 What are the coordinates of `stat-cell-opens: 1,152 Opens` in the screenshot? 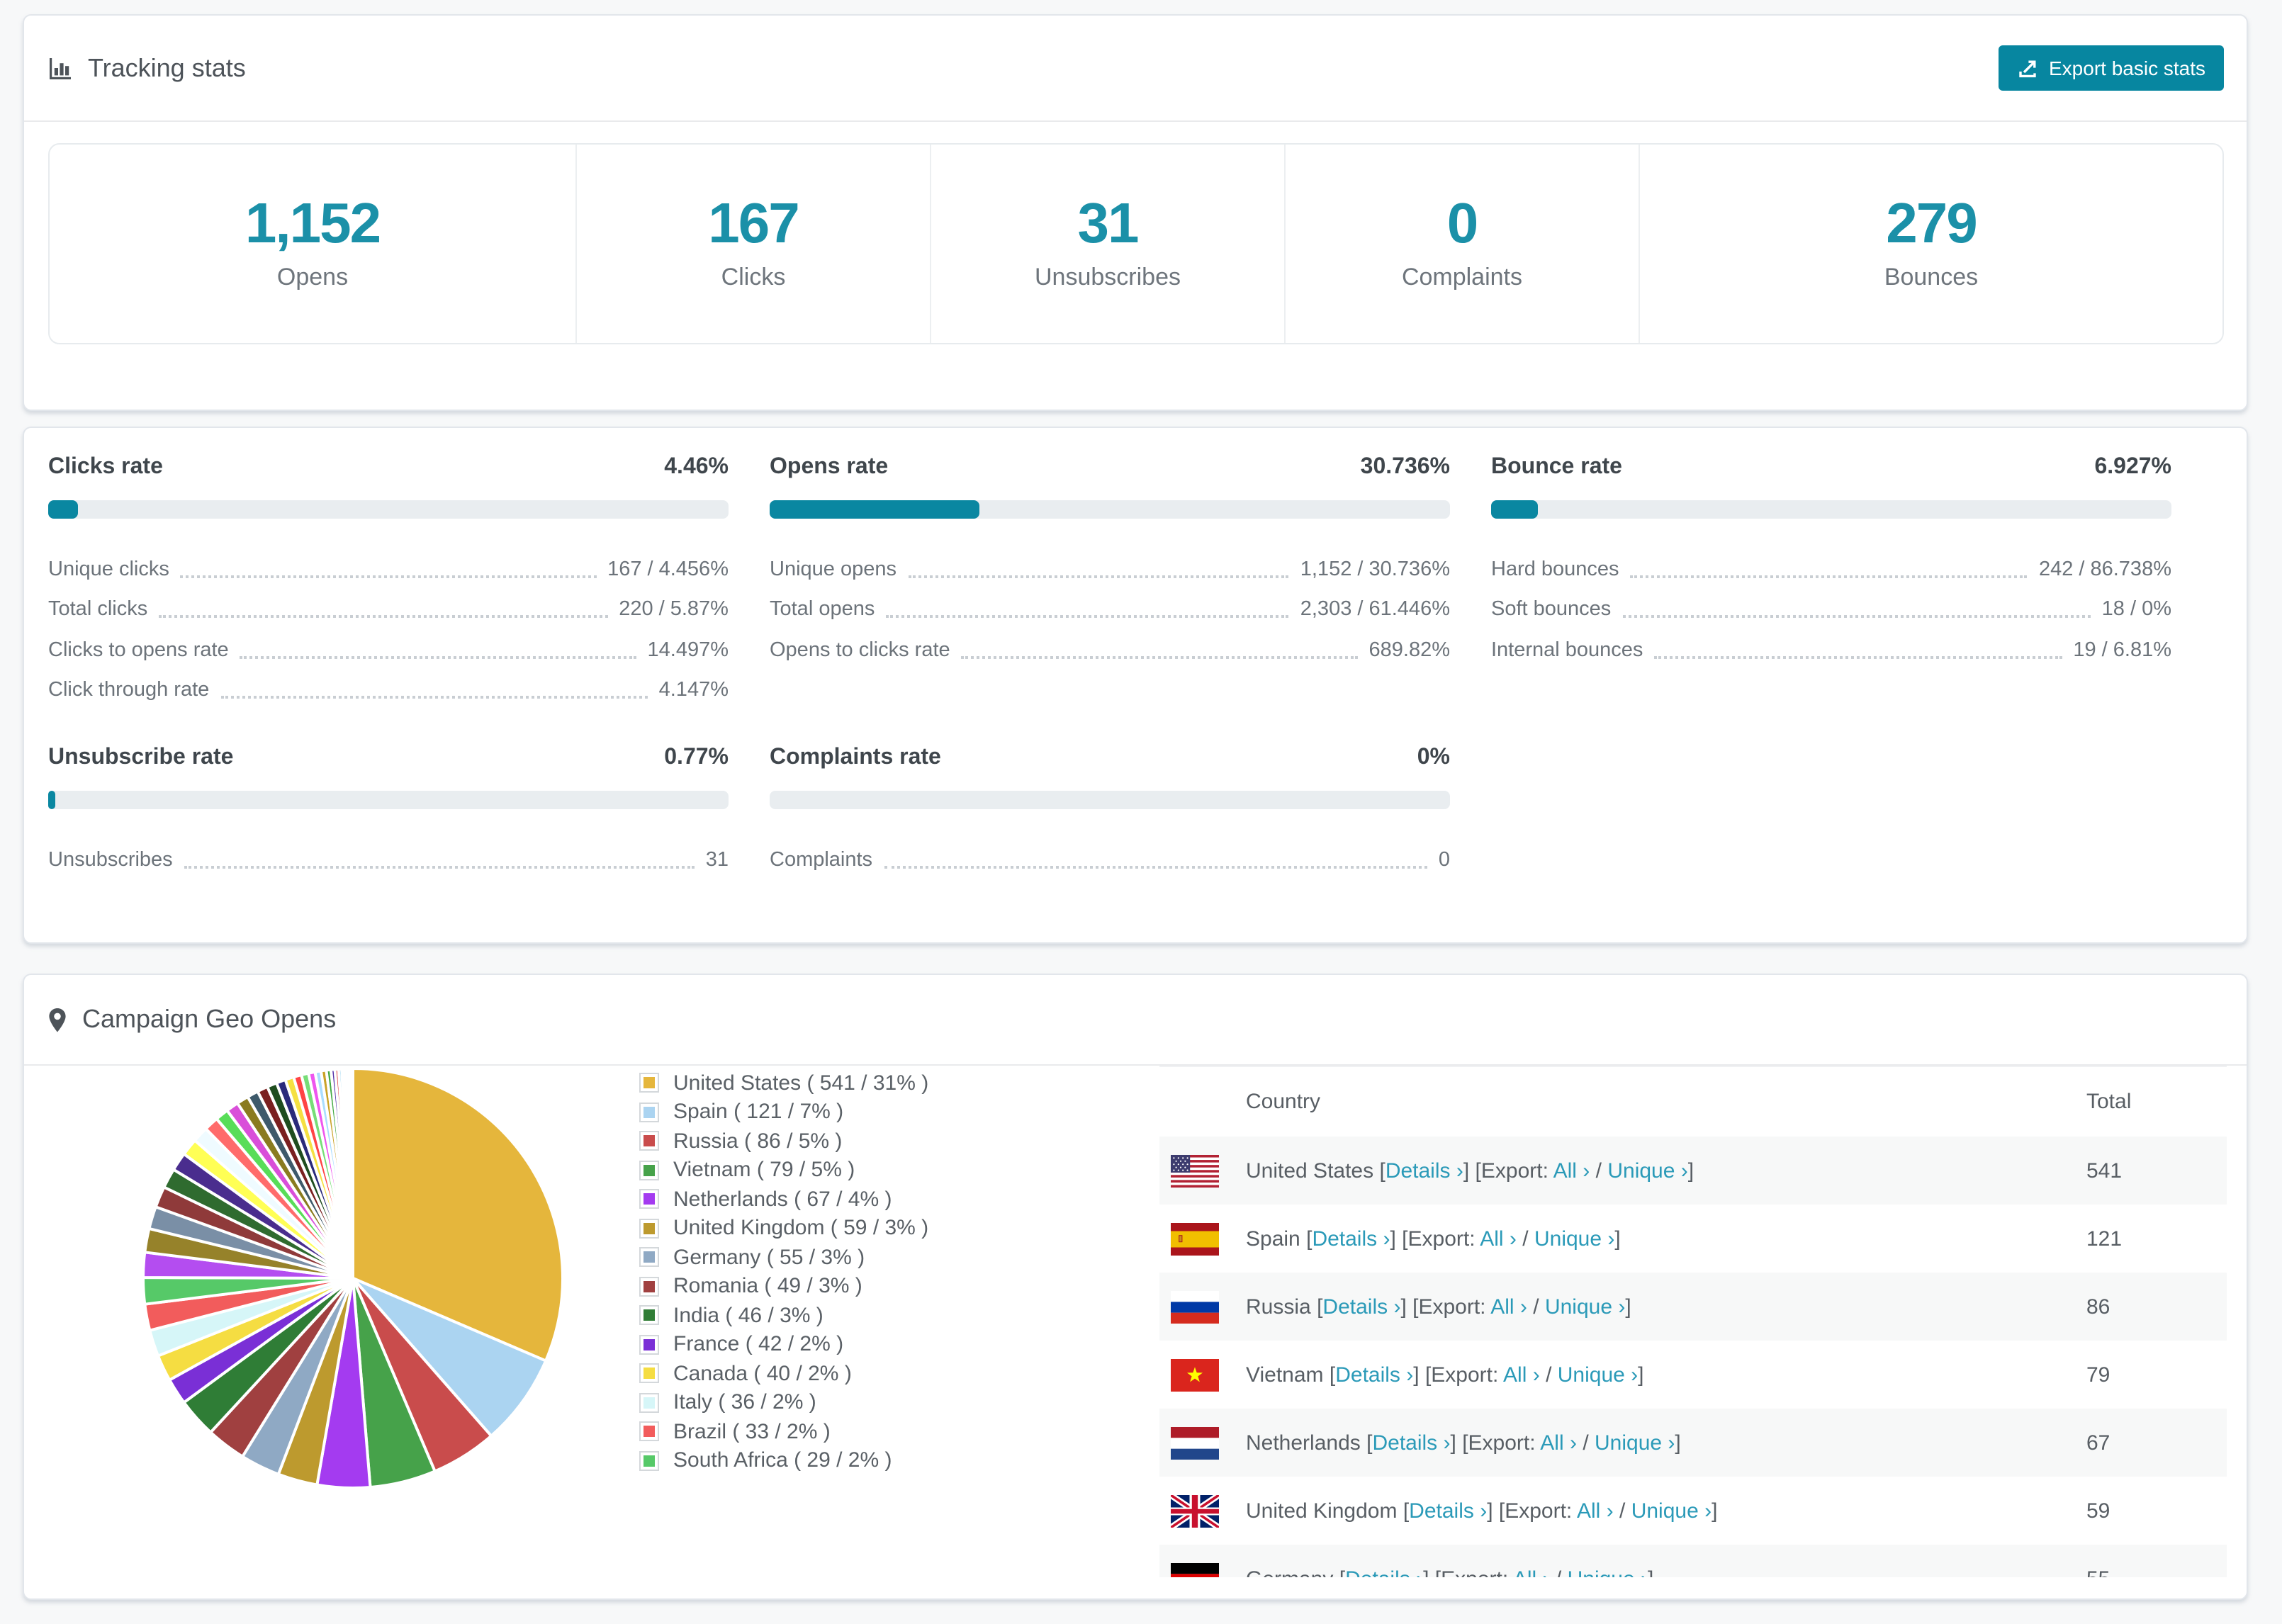 It's located at (314, 244).